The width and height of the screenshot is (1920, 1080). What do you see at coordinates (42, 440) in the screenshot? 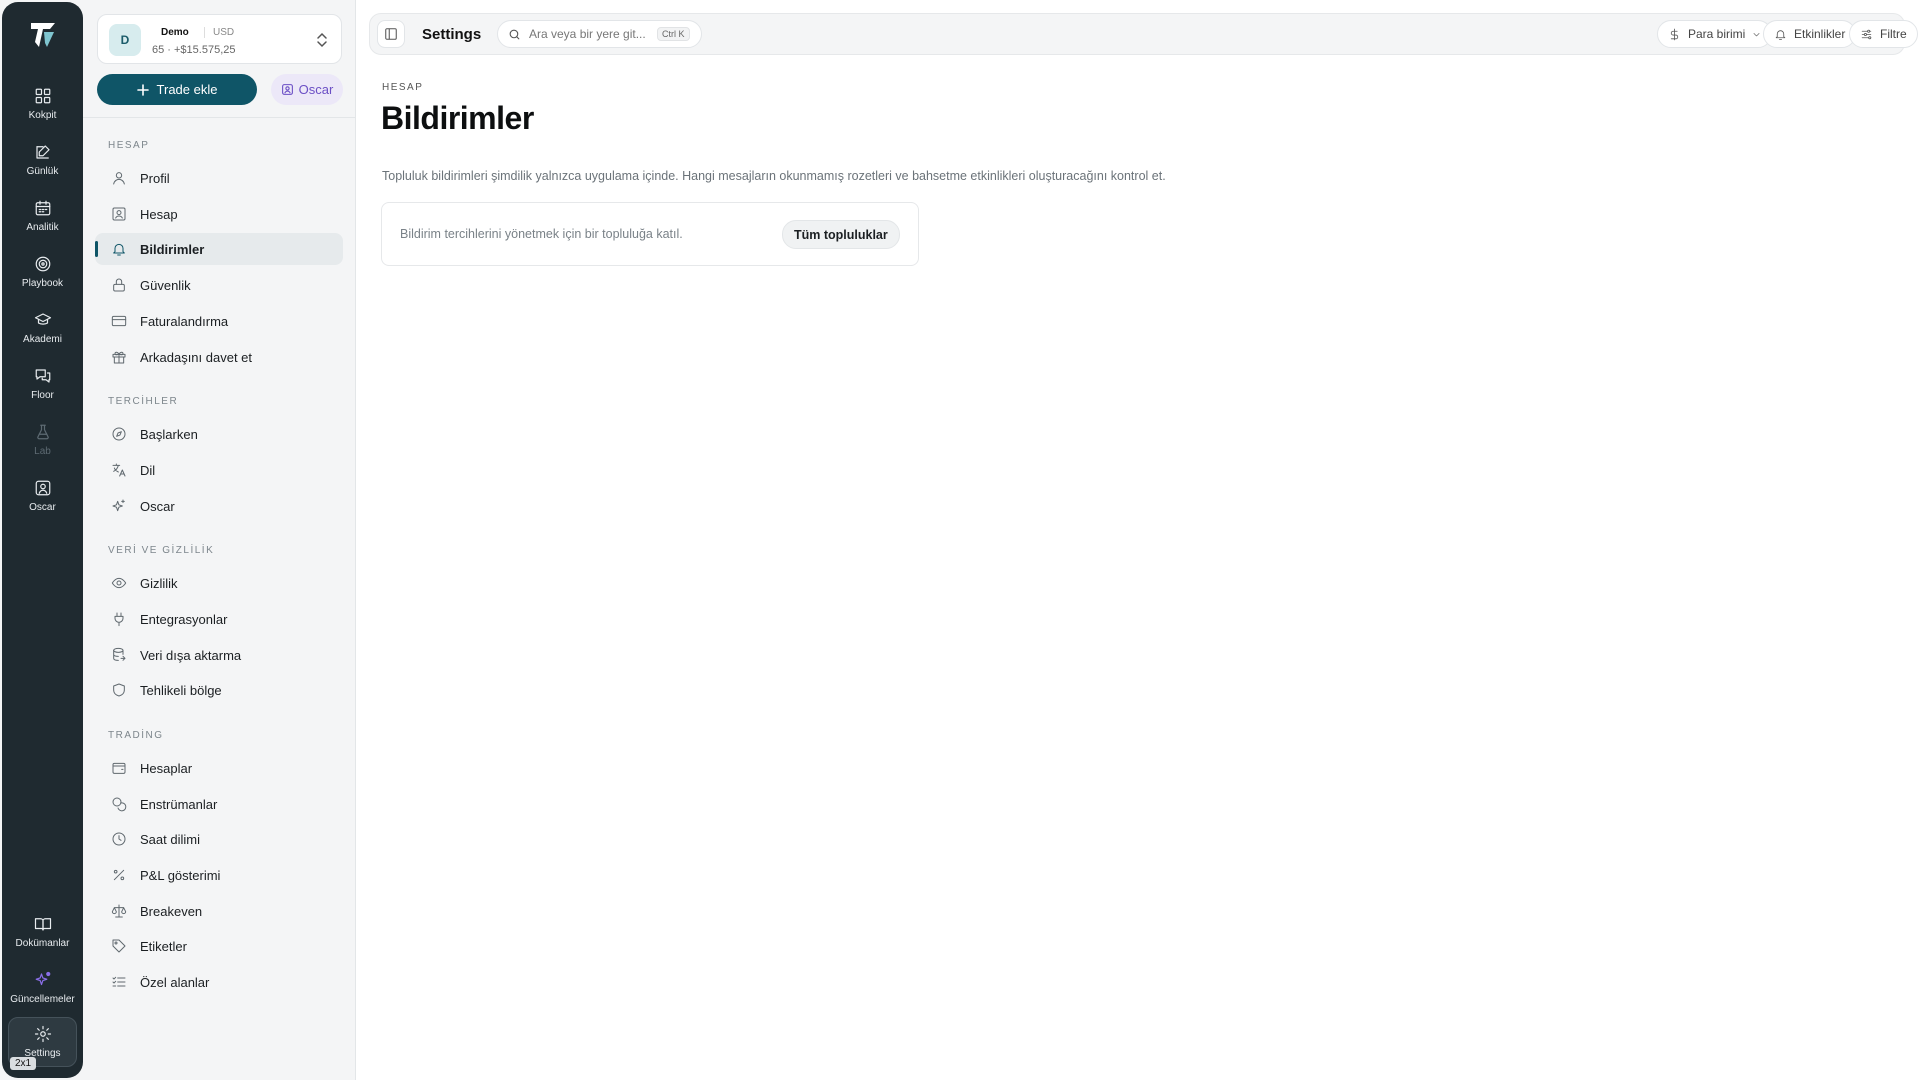
I see `rail-item-lab: Lab` at bounding box center [42, 440].